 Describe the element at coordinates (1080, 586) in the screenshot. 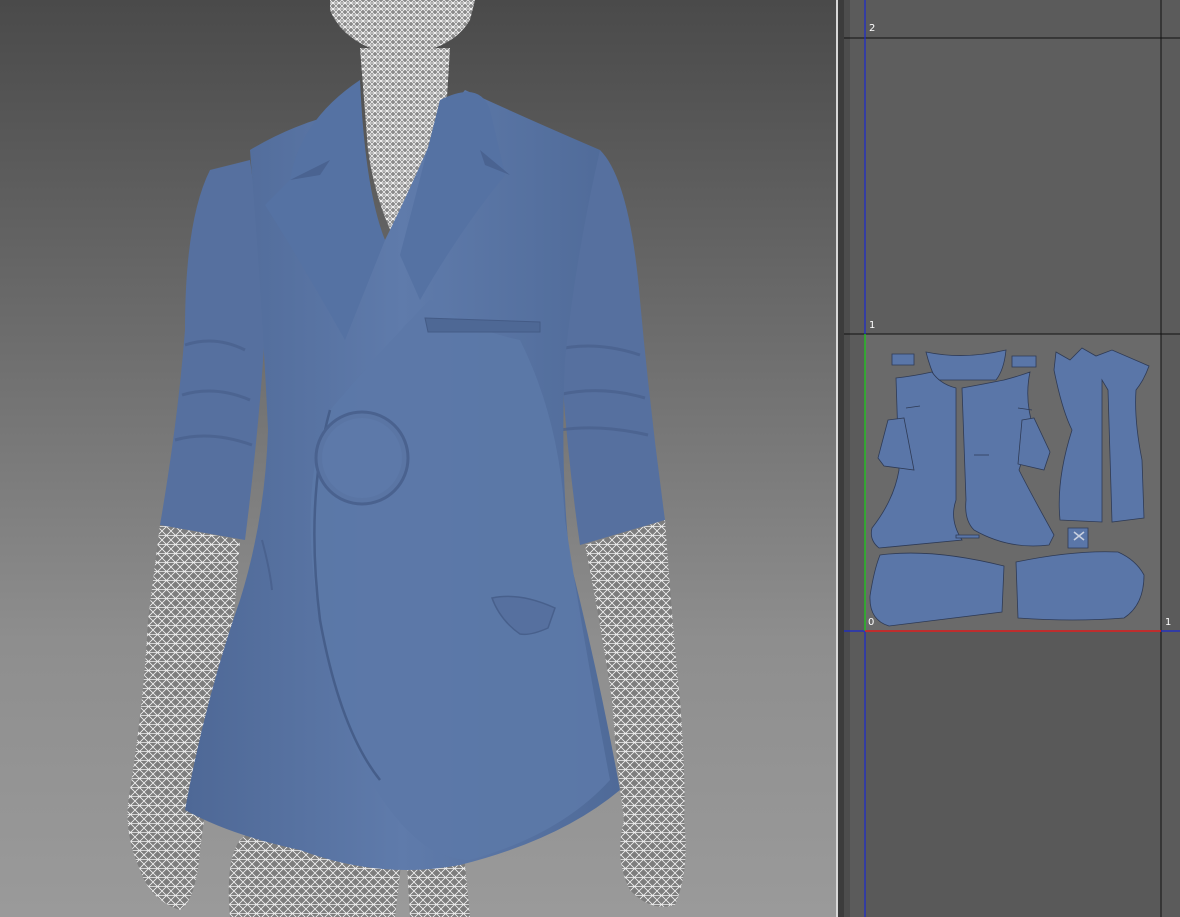

I see `uv-piece-sleeve-right` at that location.